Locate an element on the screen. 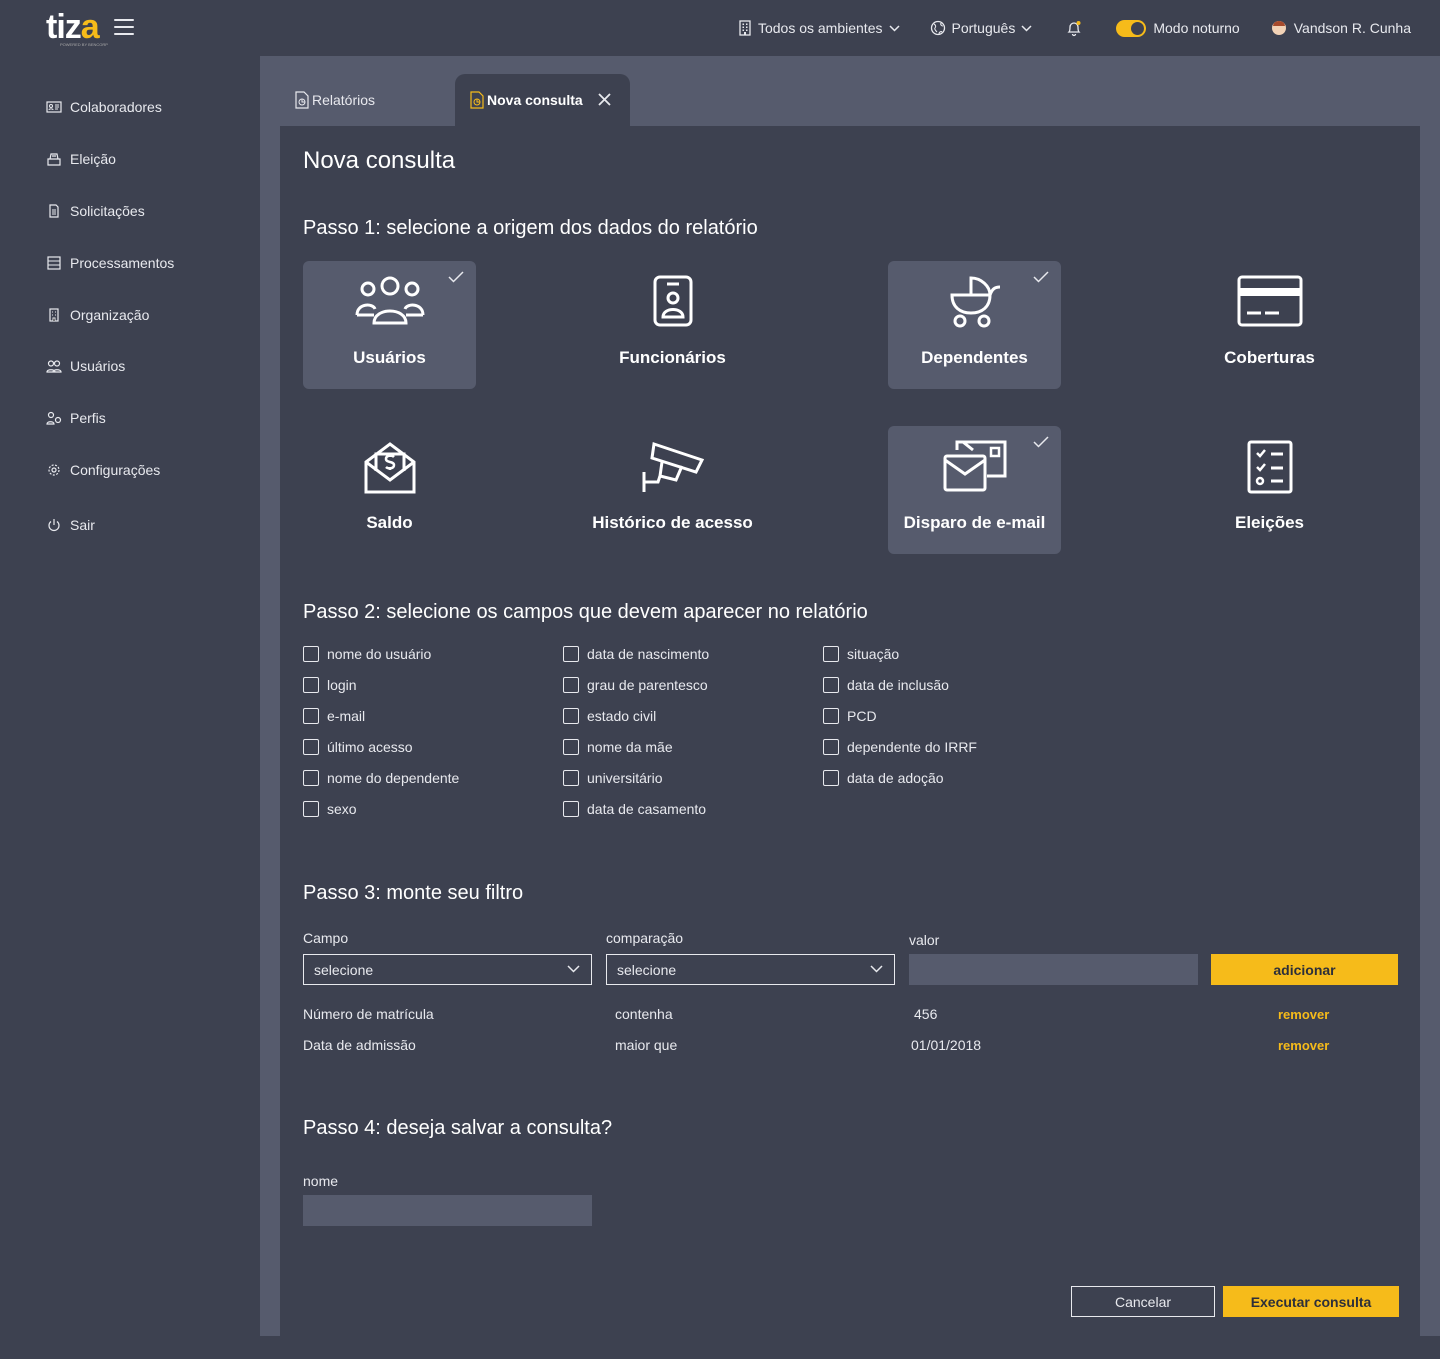  sidebar-item-label: Organização is located at coordinates (110, 315).